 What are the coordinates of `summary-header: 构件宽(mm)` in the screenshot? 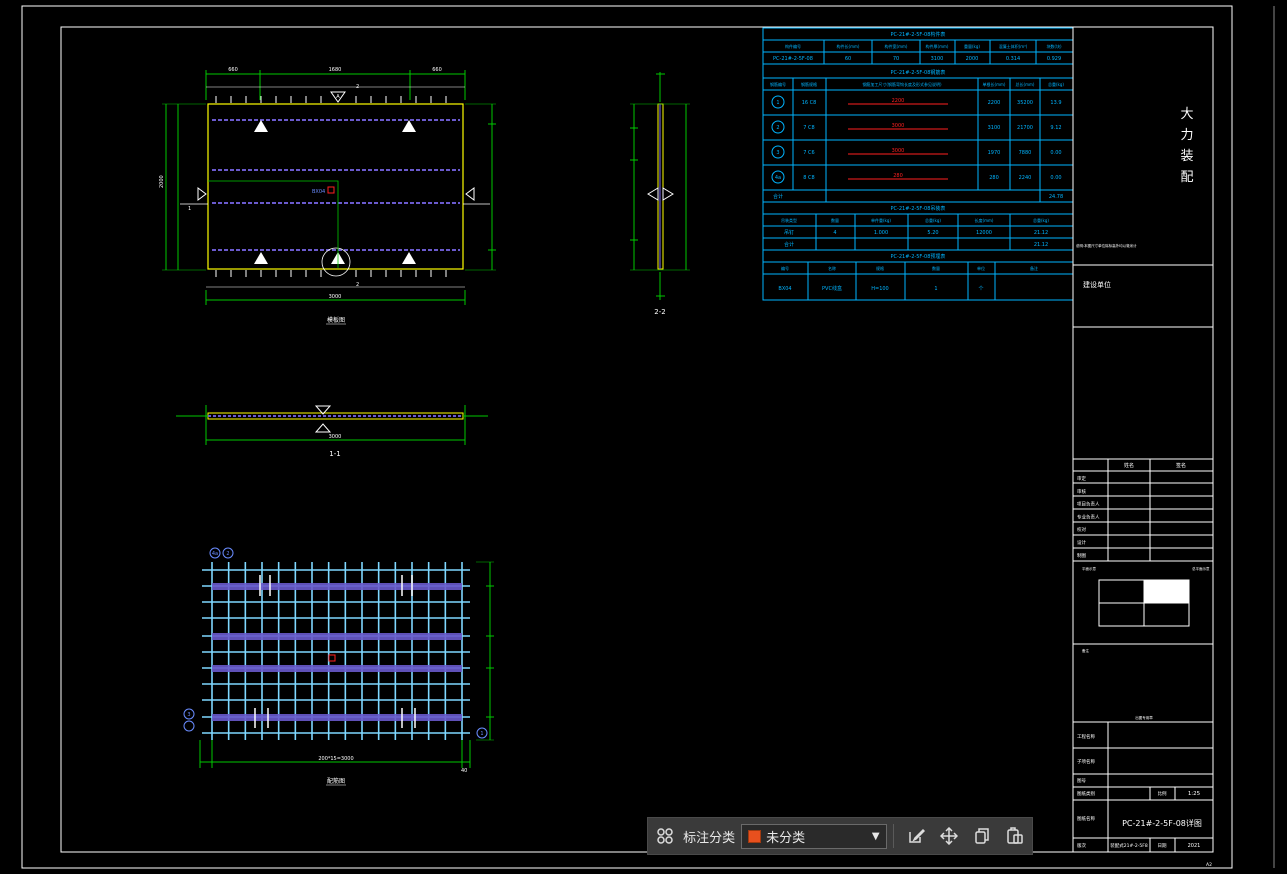 It's located at (896, 46).